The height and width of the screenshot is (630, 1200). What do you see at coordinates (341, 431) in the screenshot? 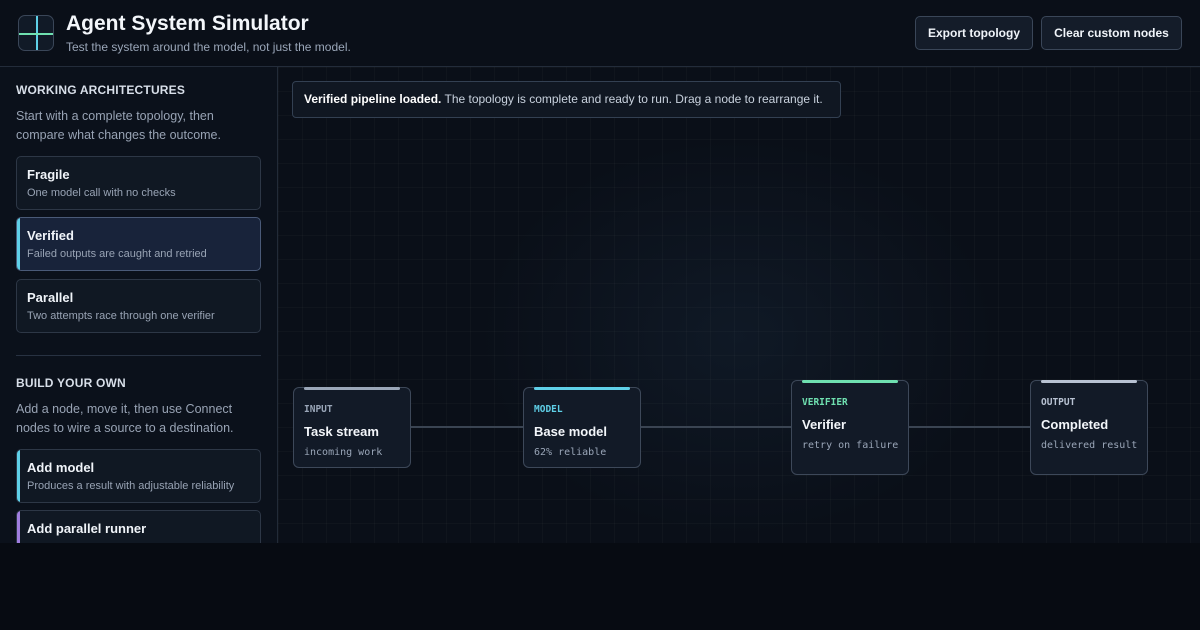
I see `node-name: Task stream` at bounding box center [341, 431].